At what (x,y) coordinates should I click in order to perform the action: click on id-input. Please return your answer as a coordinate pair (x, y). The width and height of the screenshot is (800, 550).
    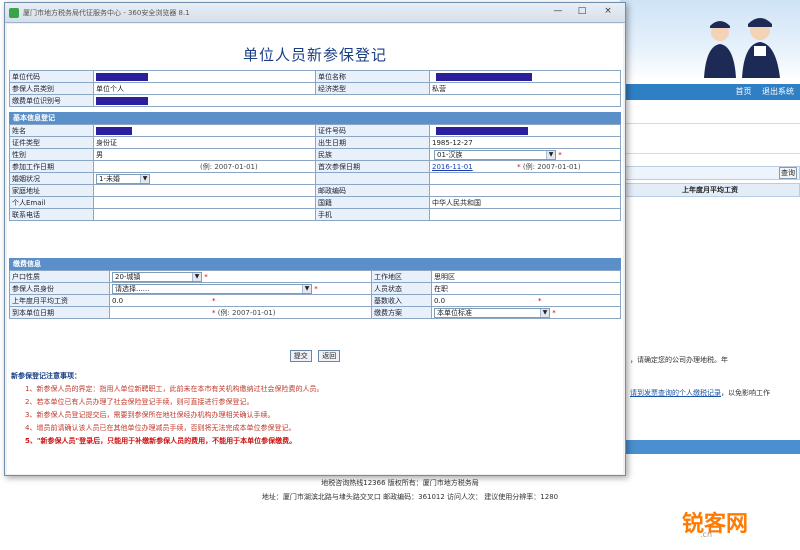
    Looking at the image, I should click on (525, 130).